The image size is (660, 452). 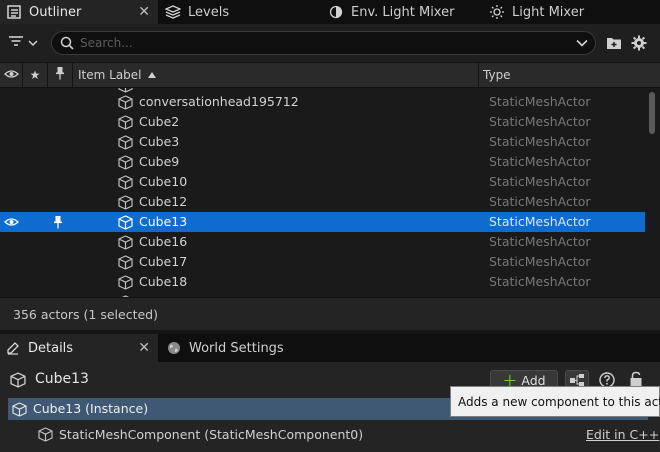 What do you see at coordinates (614, 45) in the screenshot?
I see `add-folder-icon` at bounding box center [614, 45].